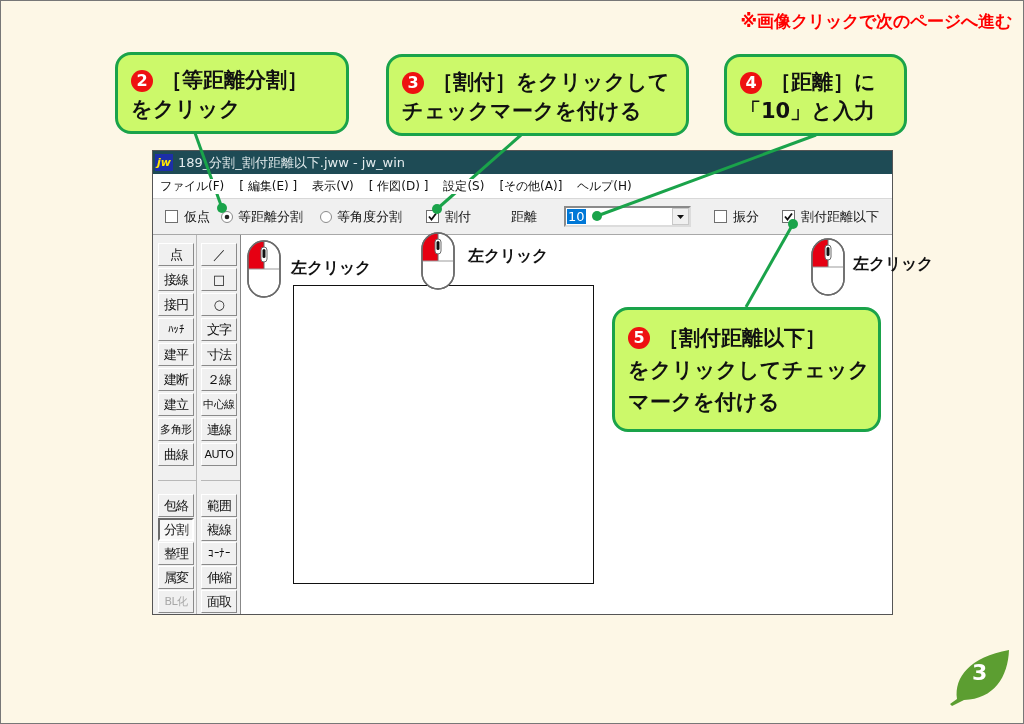 The width and height of the screenshot is (1024, 724). What do you see at coordinates (219, 329) in the screenshot?
I see `tool-button: 文字` at bounding box center [219, 329].